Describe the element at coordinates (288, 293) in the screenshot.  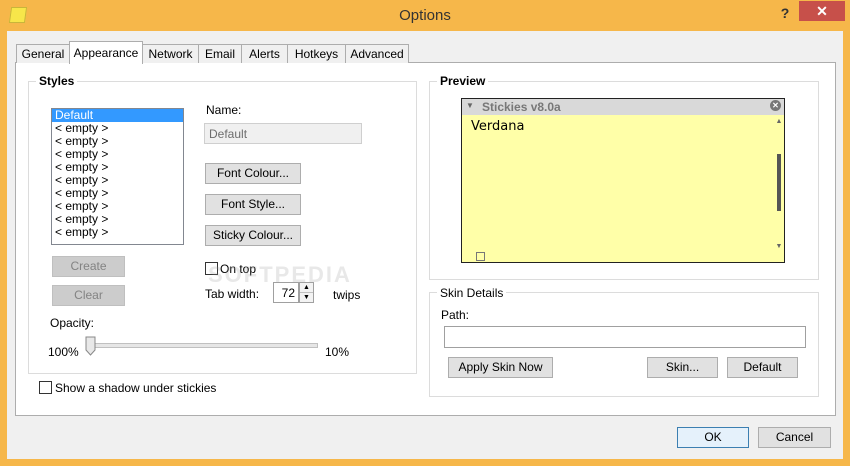
I see `tab-width-value: 72` at that location.